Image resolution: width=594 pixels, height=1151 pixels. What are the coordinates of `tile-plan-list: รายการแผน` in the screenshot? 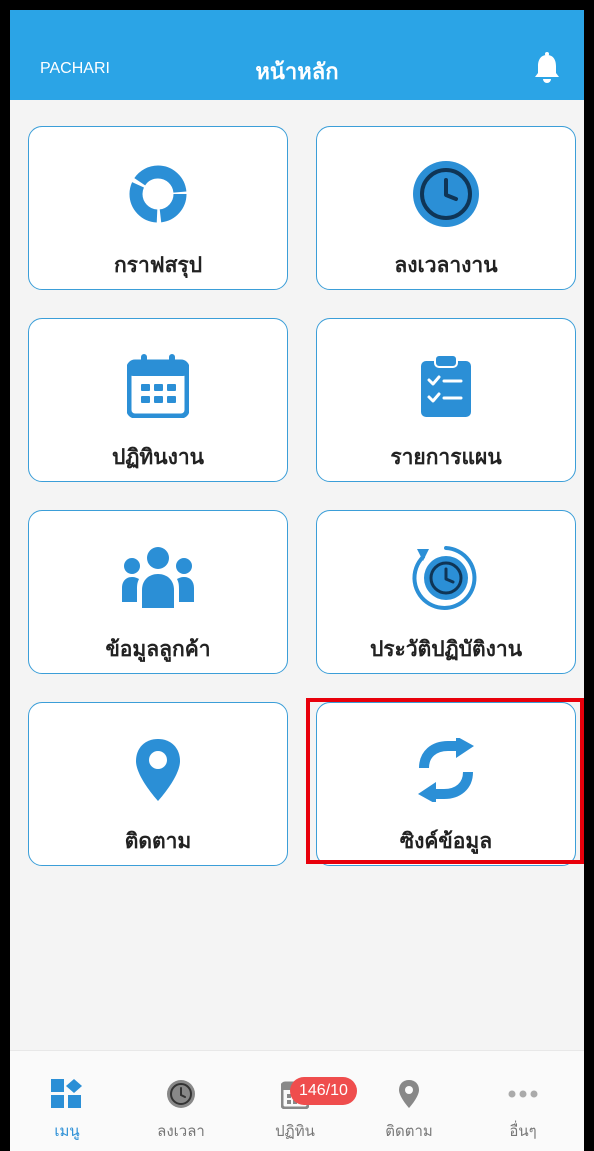 It's located at (446, 400).